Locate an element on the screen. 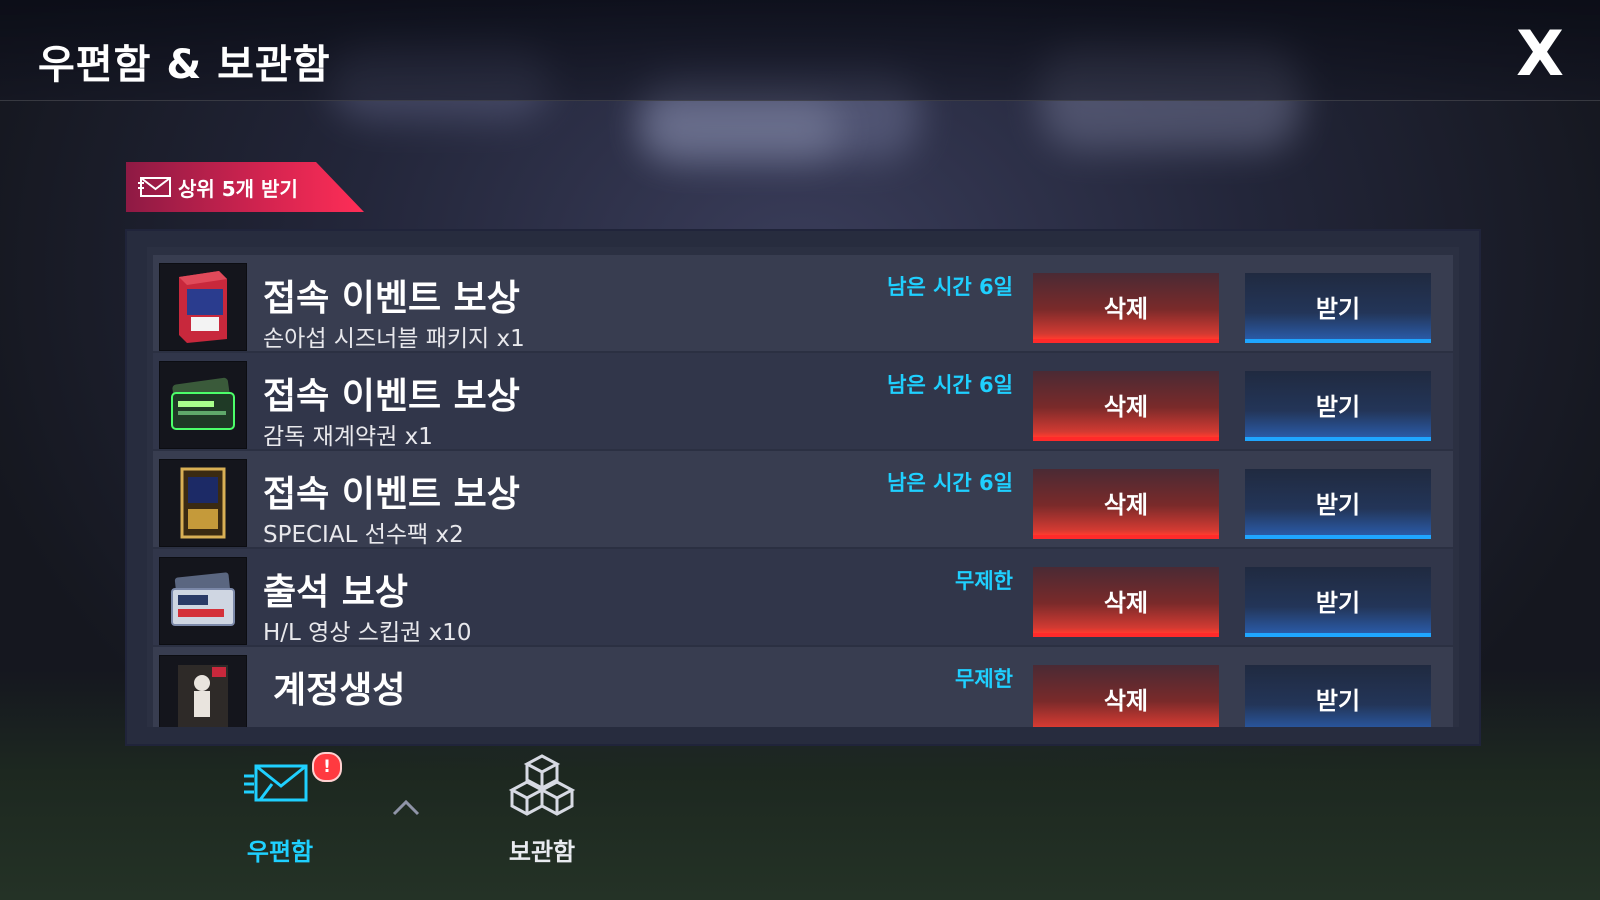  tab-storage-label: 보관함 is located at coordinates (542, 852).